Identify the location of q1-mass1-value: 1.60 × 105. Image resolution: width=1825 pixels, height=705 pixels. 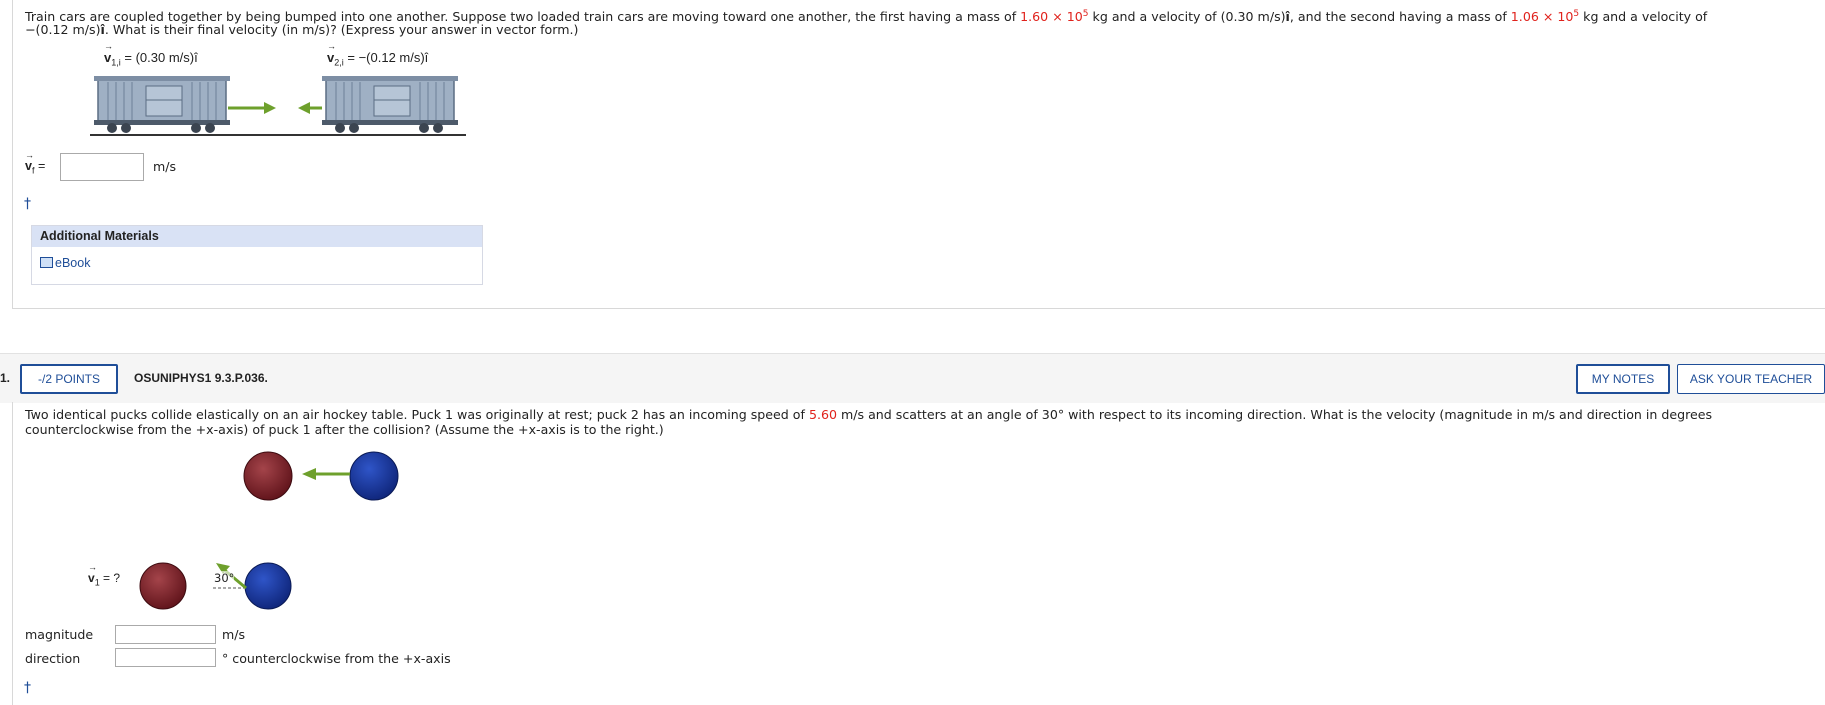
(1054, 17).